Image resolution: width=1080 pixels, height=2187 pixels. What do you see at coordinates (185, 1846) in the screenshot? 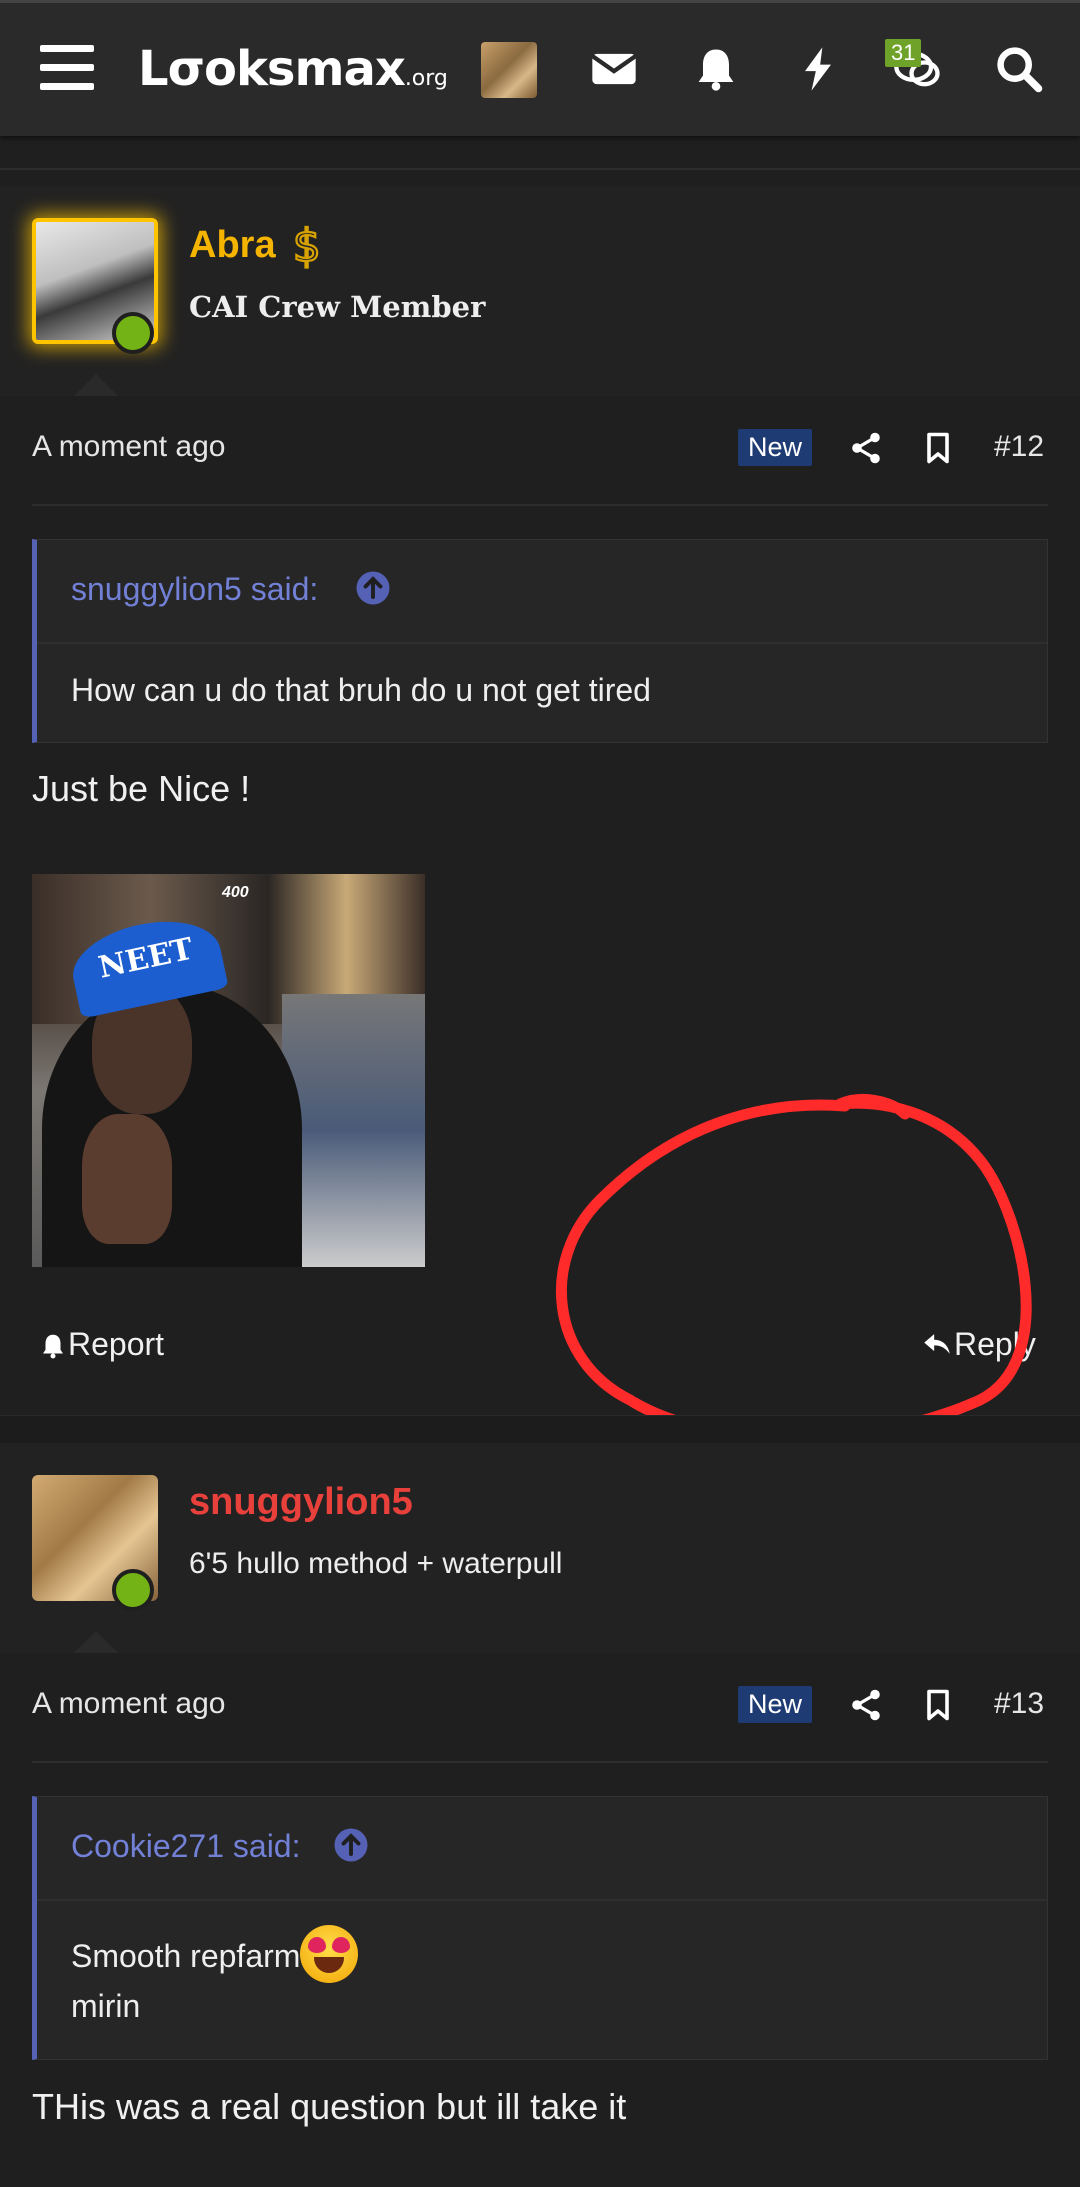
I see `quote-author-link: Cookie271 said:` at bounding box center [185, 1846].